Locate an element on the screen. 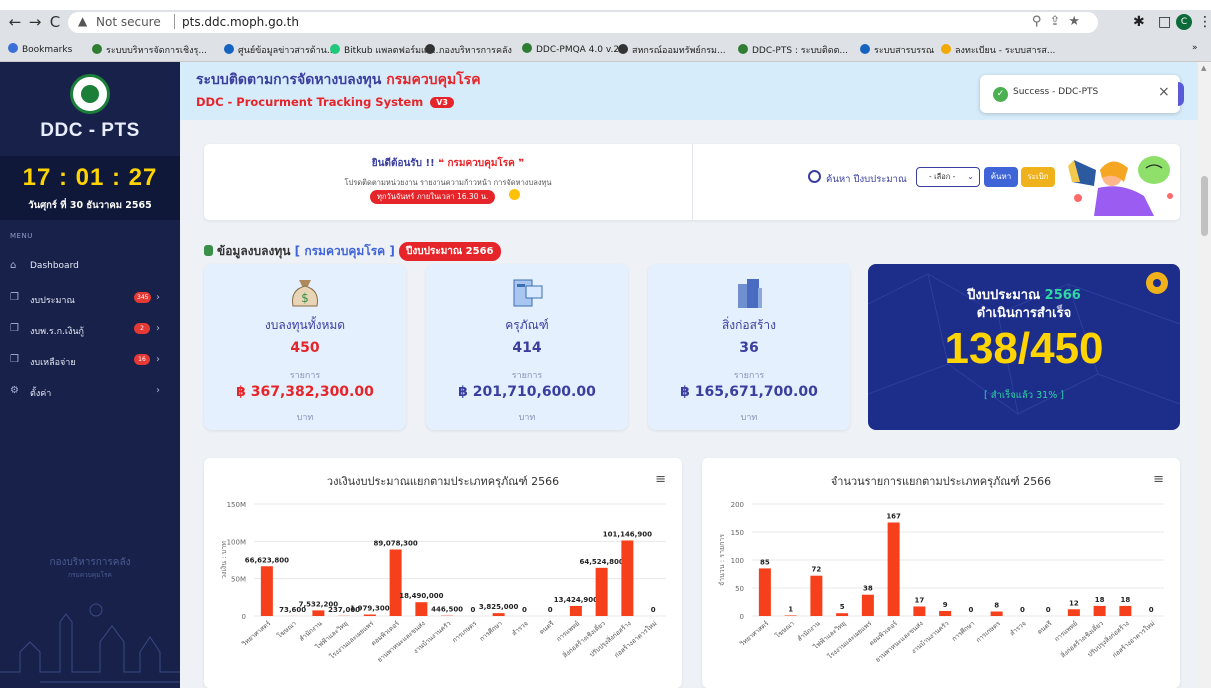 The width and height of the screenshot is (1211, 688). section-org: [ กรมควบคุมโรค ] is located at coordinates (344, 251).